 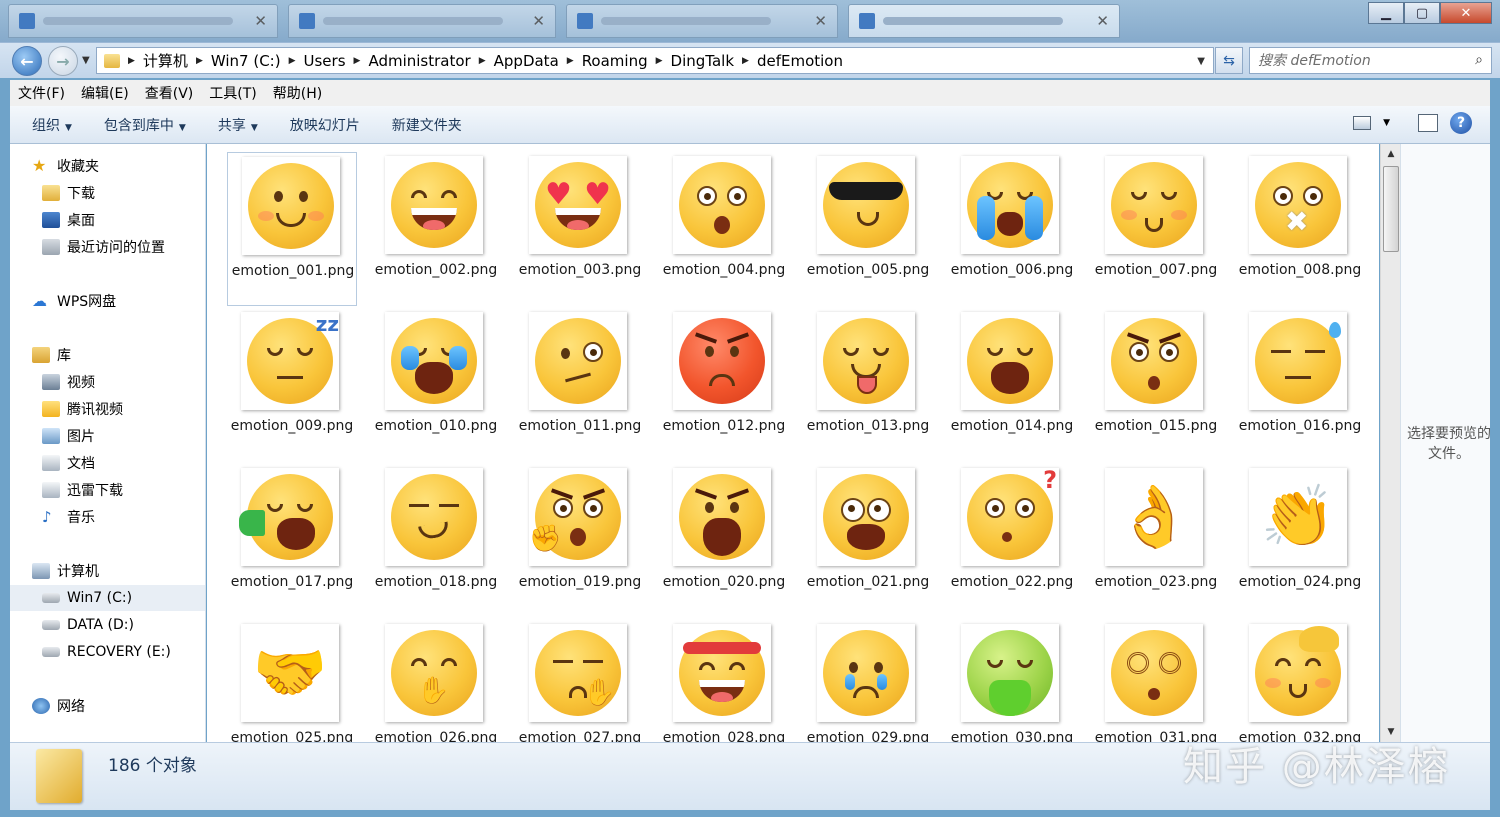 What do you see at coordinates (1358, 60) in the screenshot?
I see `search-input` at bounding box center [1358, 60].